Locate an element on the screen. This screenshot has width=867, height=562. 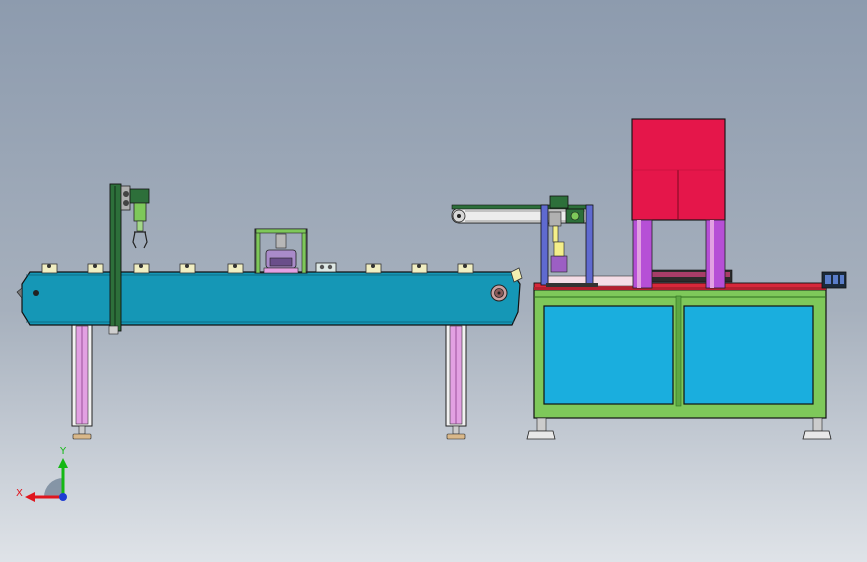
drive-roller-left is located at coordinates (36, 293).